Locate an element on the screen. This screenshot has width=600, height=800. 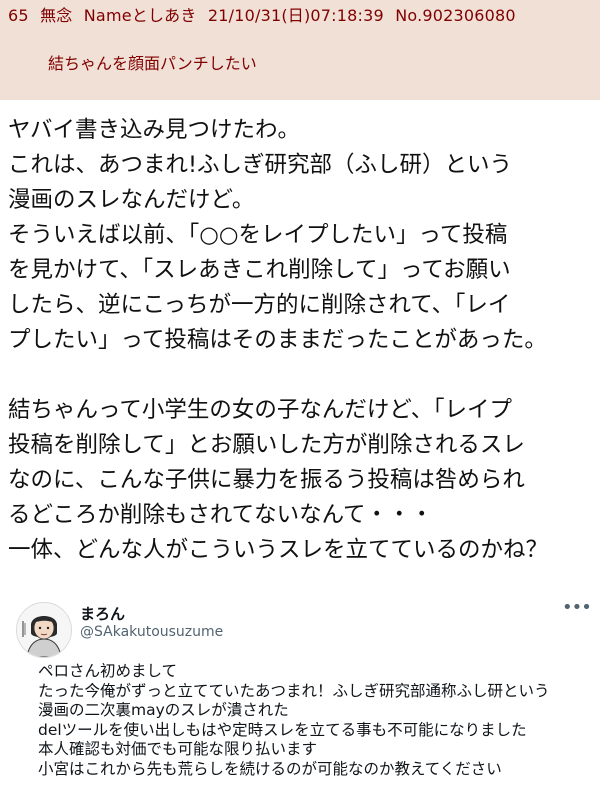
body-line-blank is located at coordinates (303, 375).